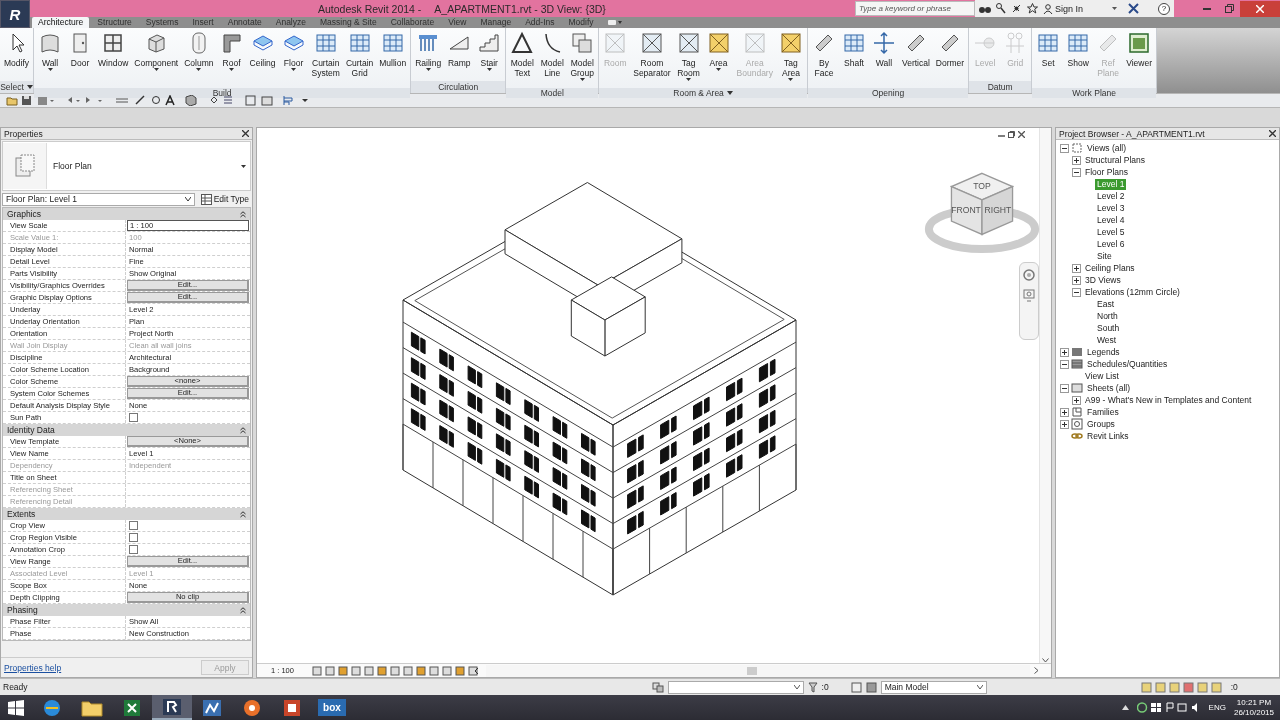 The image size is (1280, 720). I want to click on tree-item: Level 3, so click(1111, 208).